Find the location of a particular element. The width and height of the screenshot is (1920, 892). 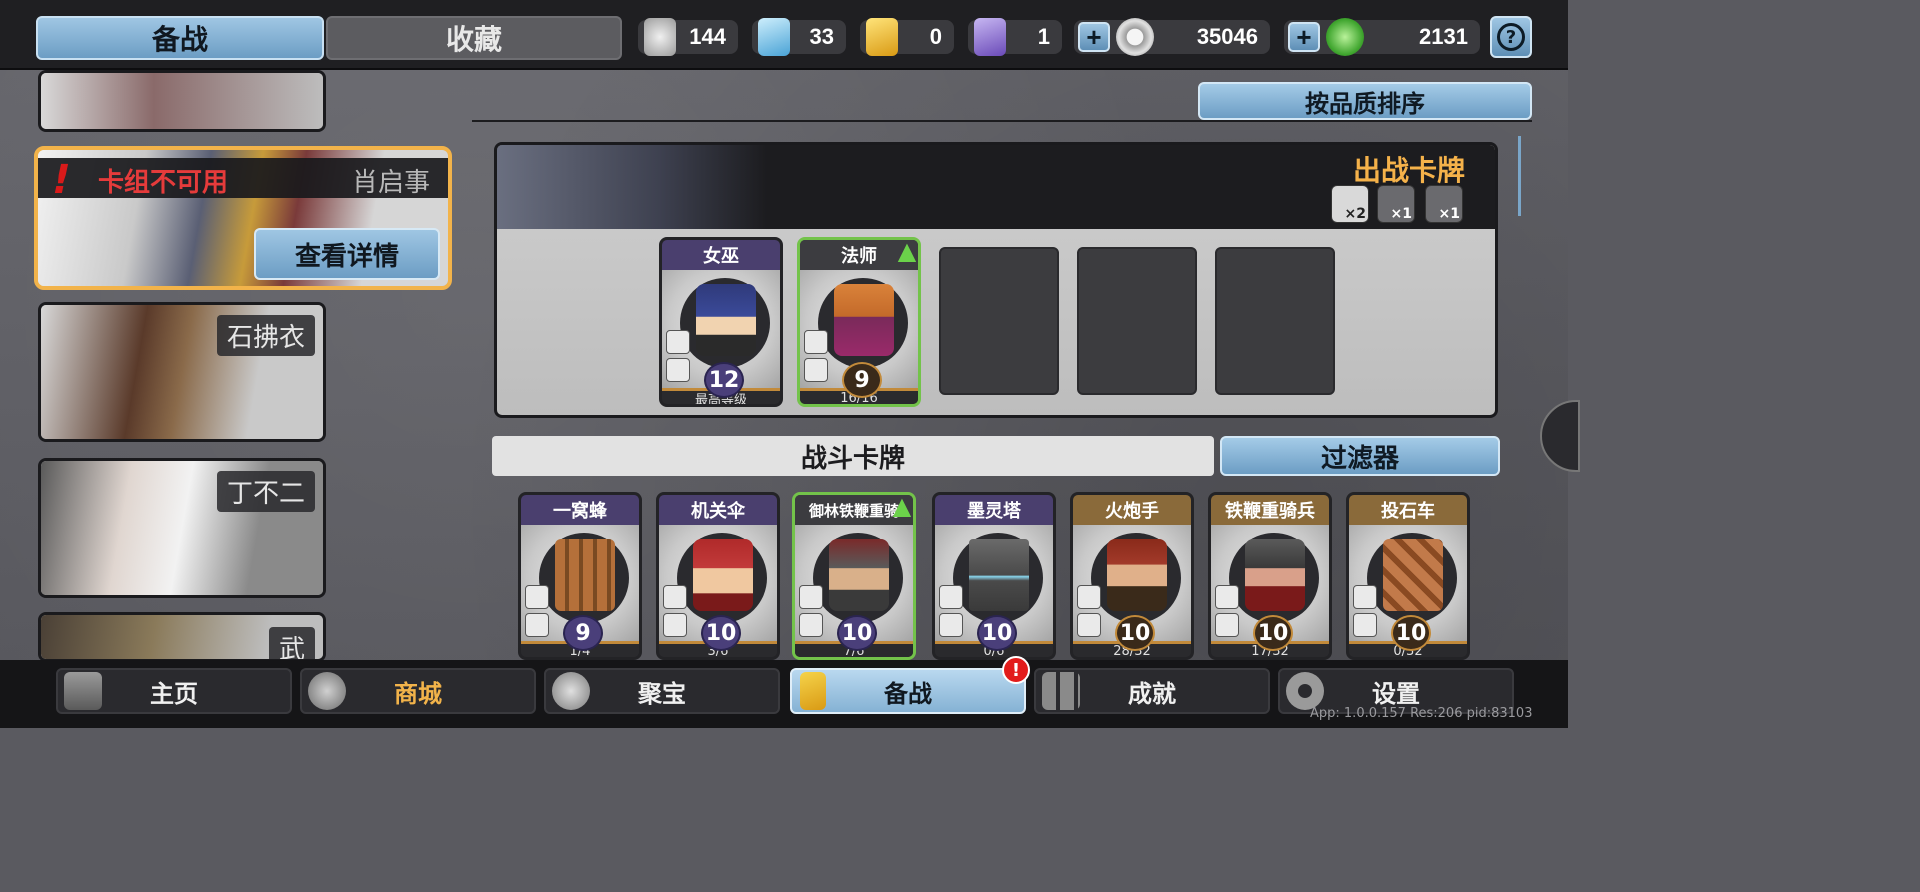

battle-card-royal-cavalry: 御林铁鞭重骑 10 7/6 ▲ is located at coordinates (854, 576).